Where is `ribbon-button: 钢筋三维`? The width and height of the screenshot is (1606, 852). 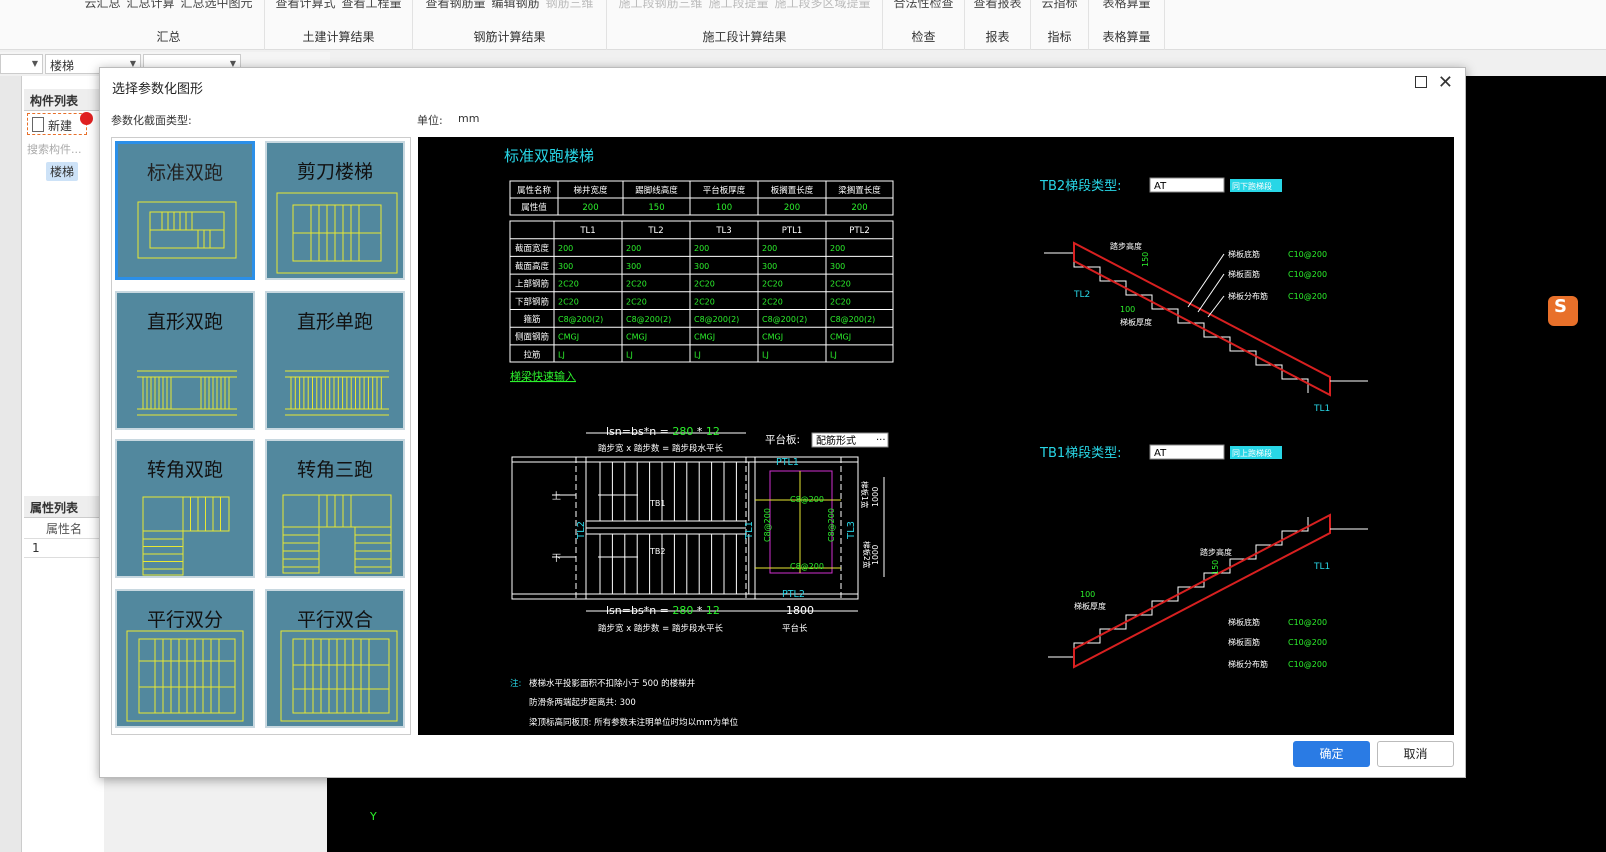
ribbon-button: 钢筋三维 is located at coordinates (570, 5).